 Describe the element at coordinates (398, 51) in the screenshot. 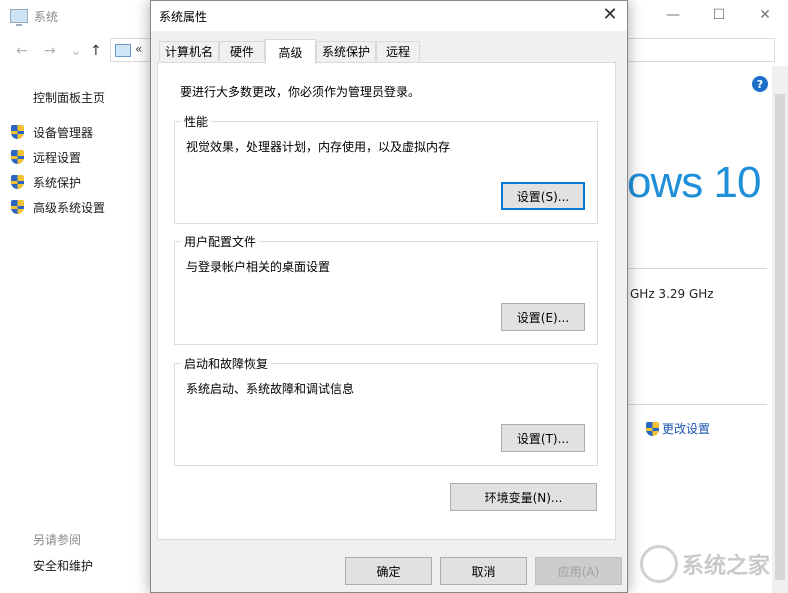

I see `tab-remote: 远程` at that location.